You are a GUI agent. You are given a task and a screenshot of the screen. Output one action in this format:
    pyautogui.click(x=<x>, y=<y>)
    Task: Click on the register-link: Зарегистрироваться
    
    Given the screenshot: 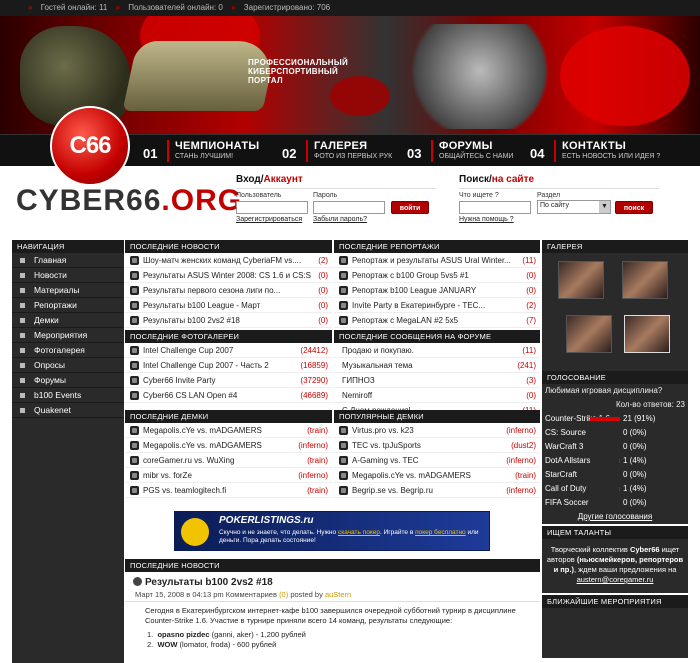 What is the action you would take?
    pyautogui.click(x=269, y=219)
    